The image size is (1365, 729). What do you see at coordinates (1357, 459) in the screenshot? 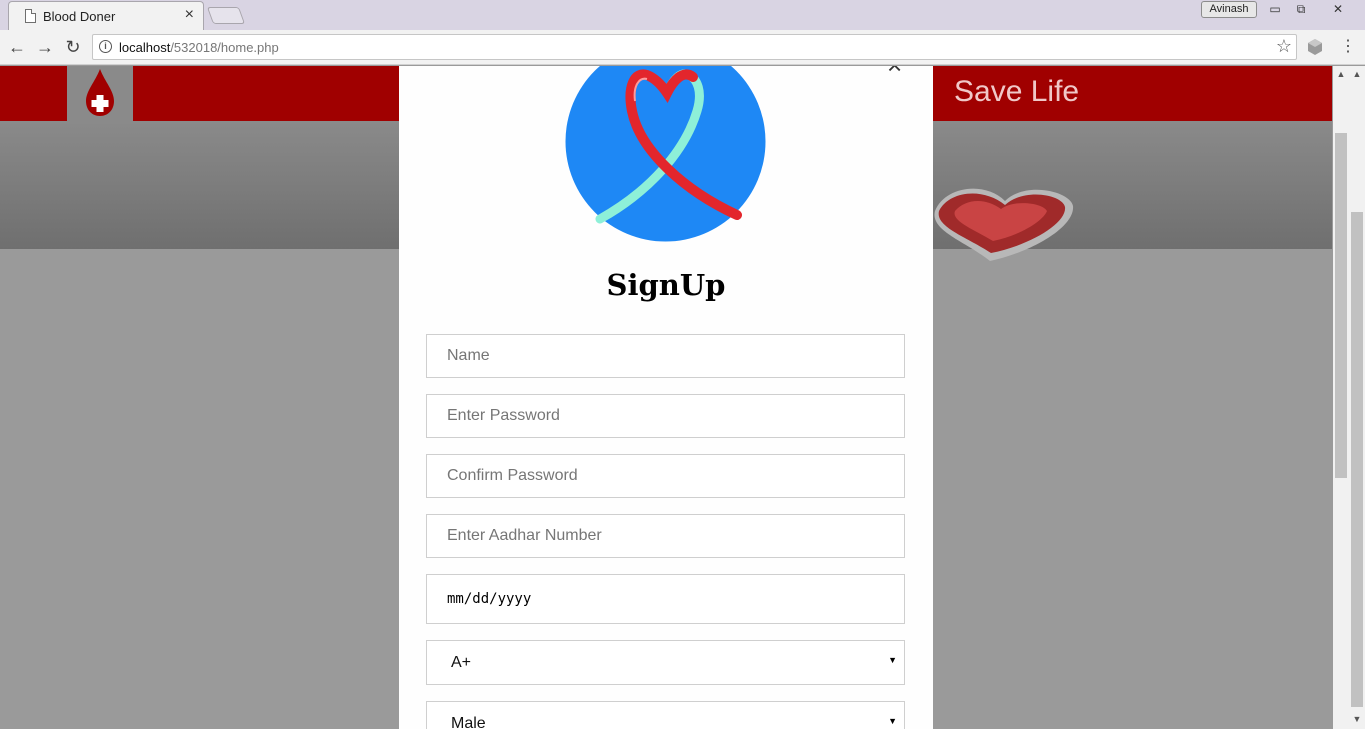
I see `modal-scrollbar-thumb` at bounding box center [1357, 459].